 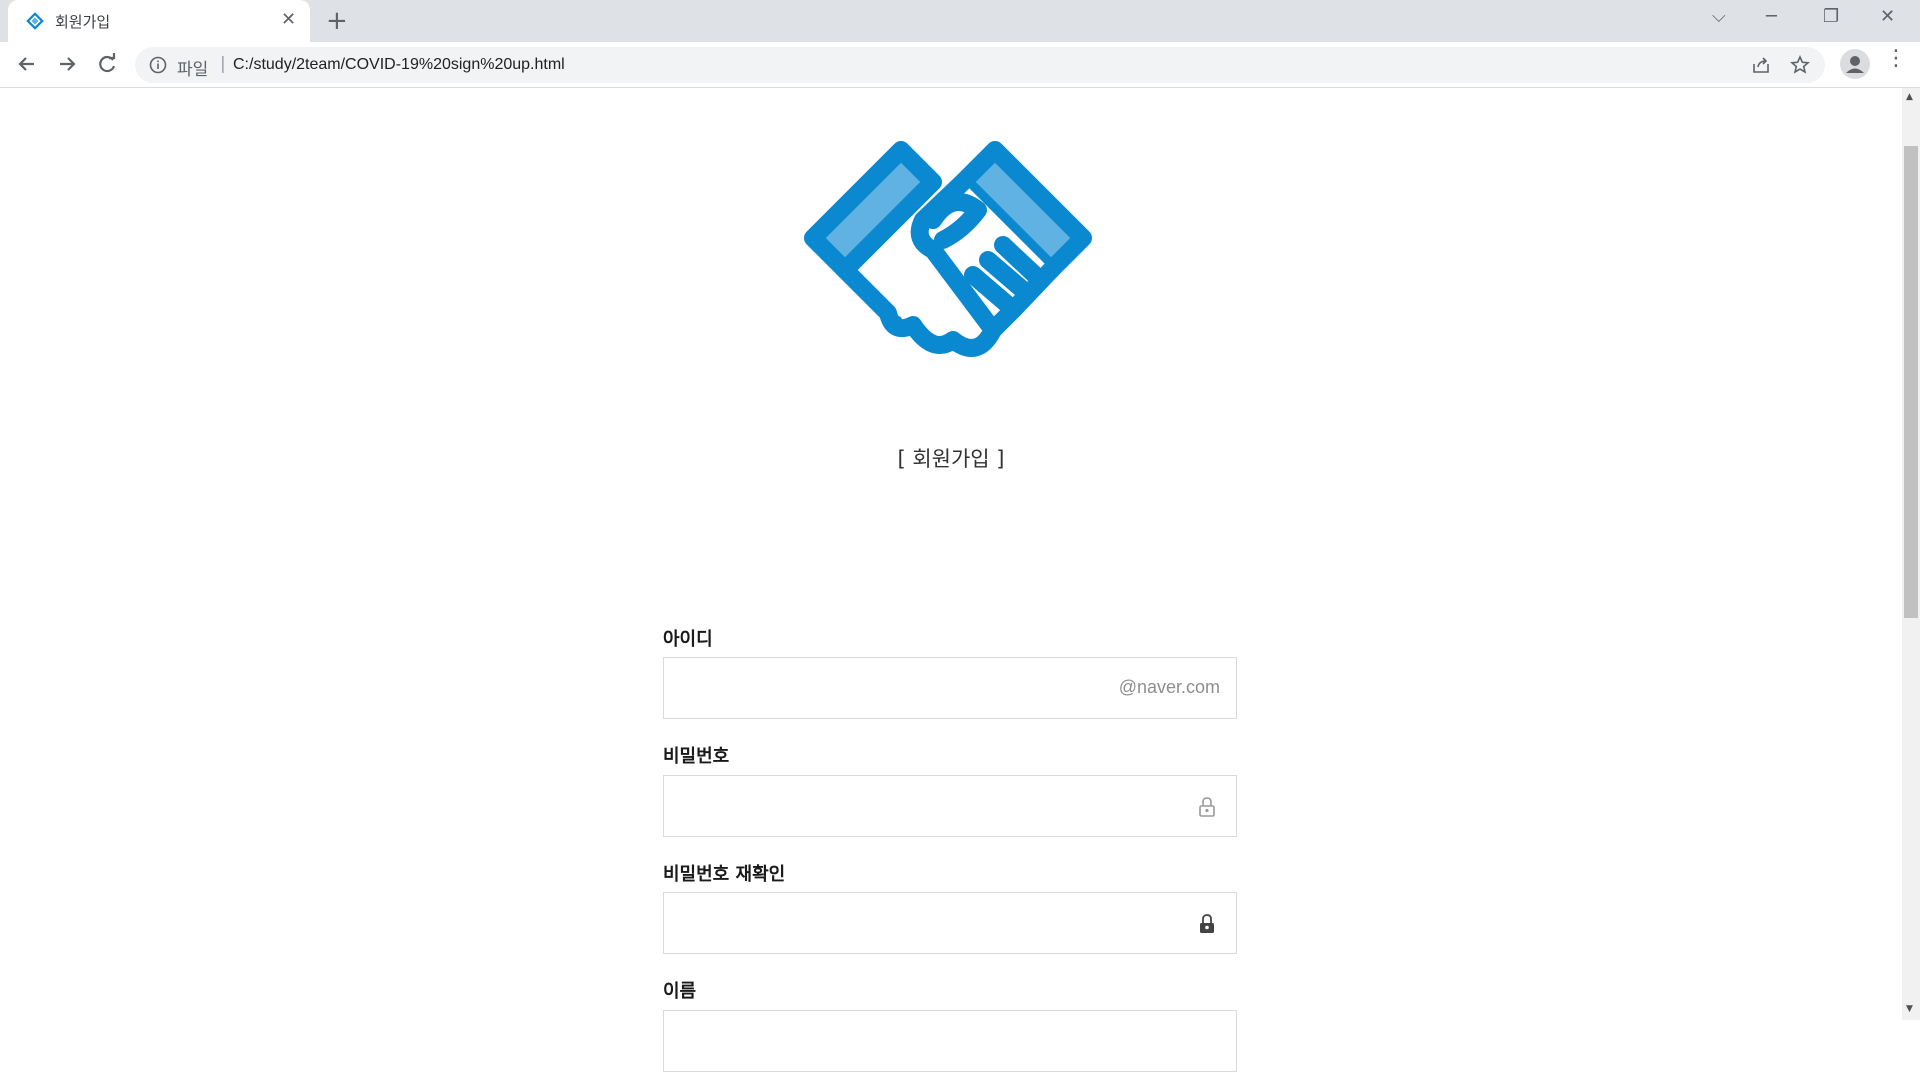 I want to click on handshake-logo, so click(x=948, y=249).